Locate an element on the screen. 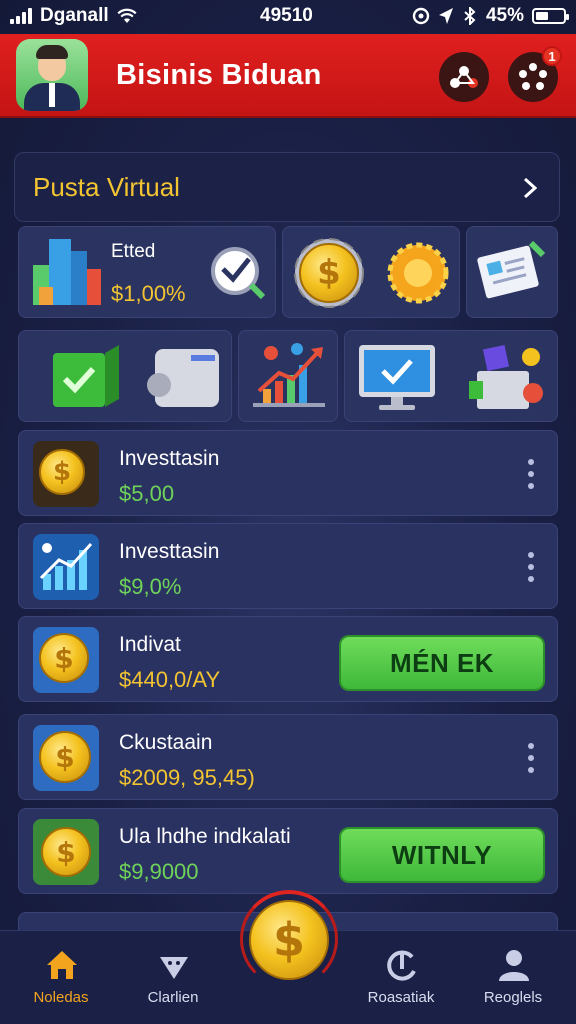 The width and height of the screenshot is (576, 1024). status-time: 49510 is located at coordinates (286, 15).